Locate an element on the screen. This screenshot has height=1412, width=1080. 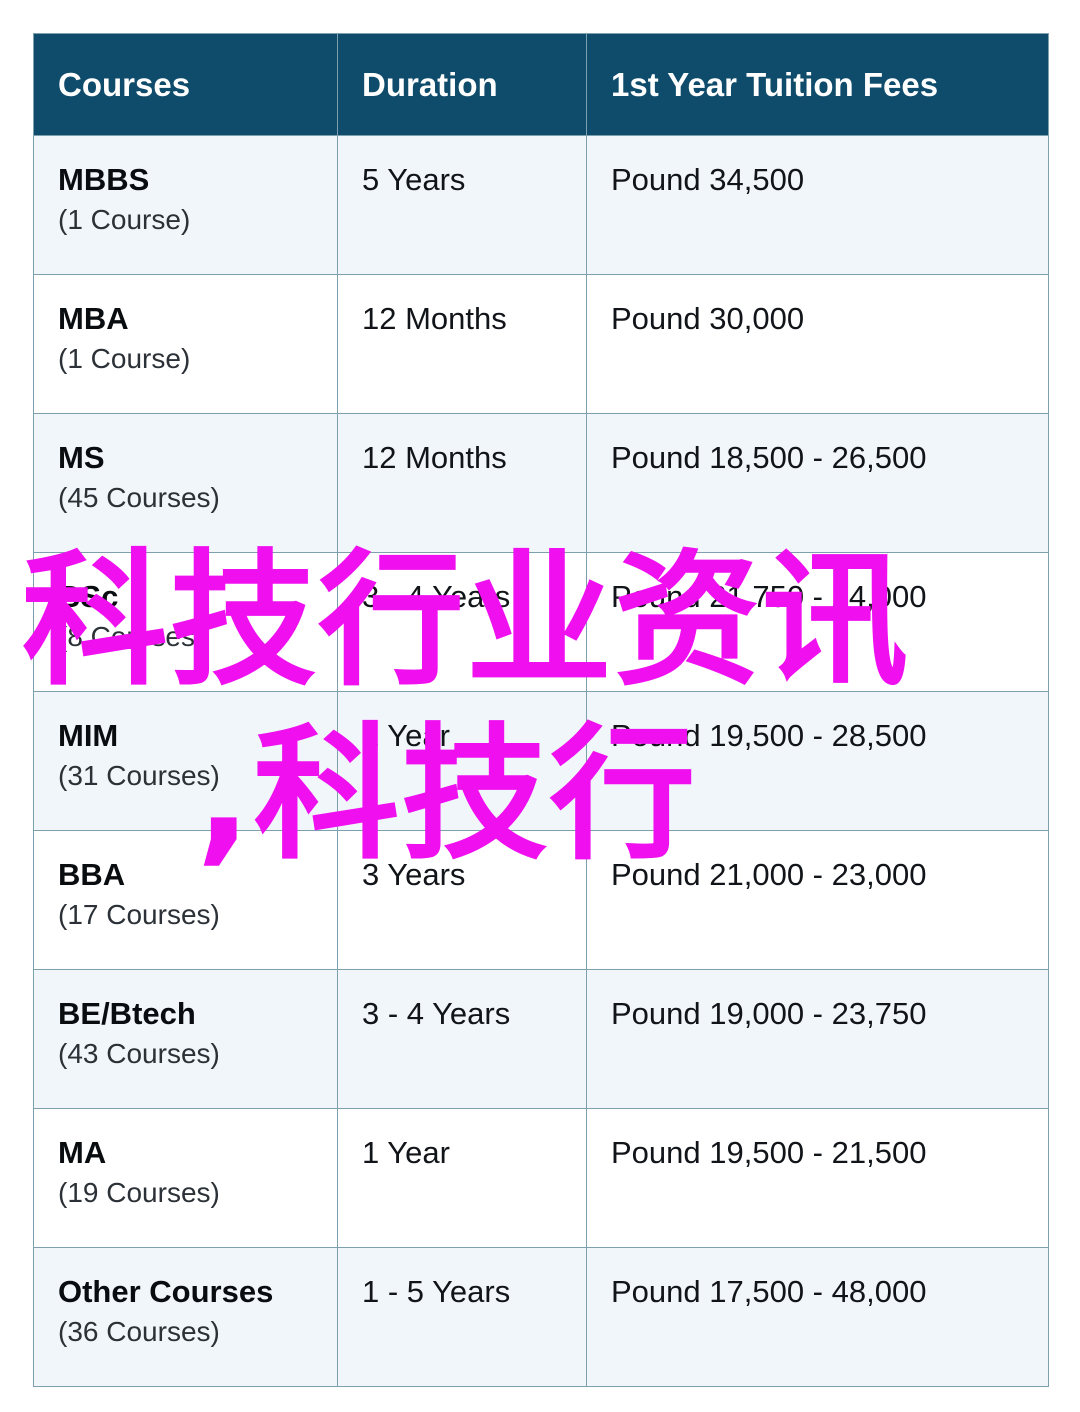
course-name: BBA is located at coordinates (92, 874).